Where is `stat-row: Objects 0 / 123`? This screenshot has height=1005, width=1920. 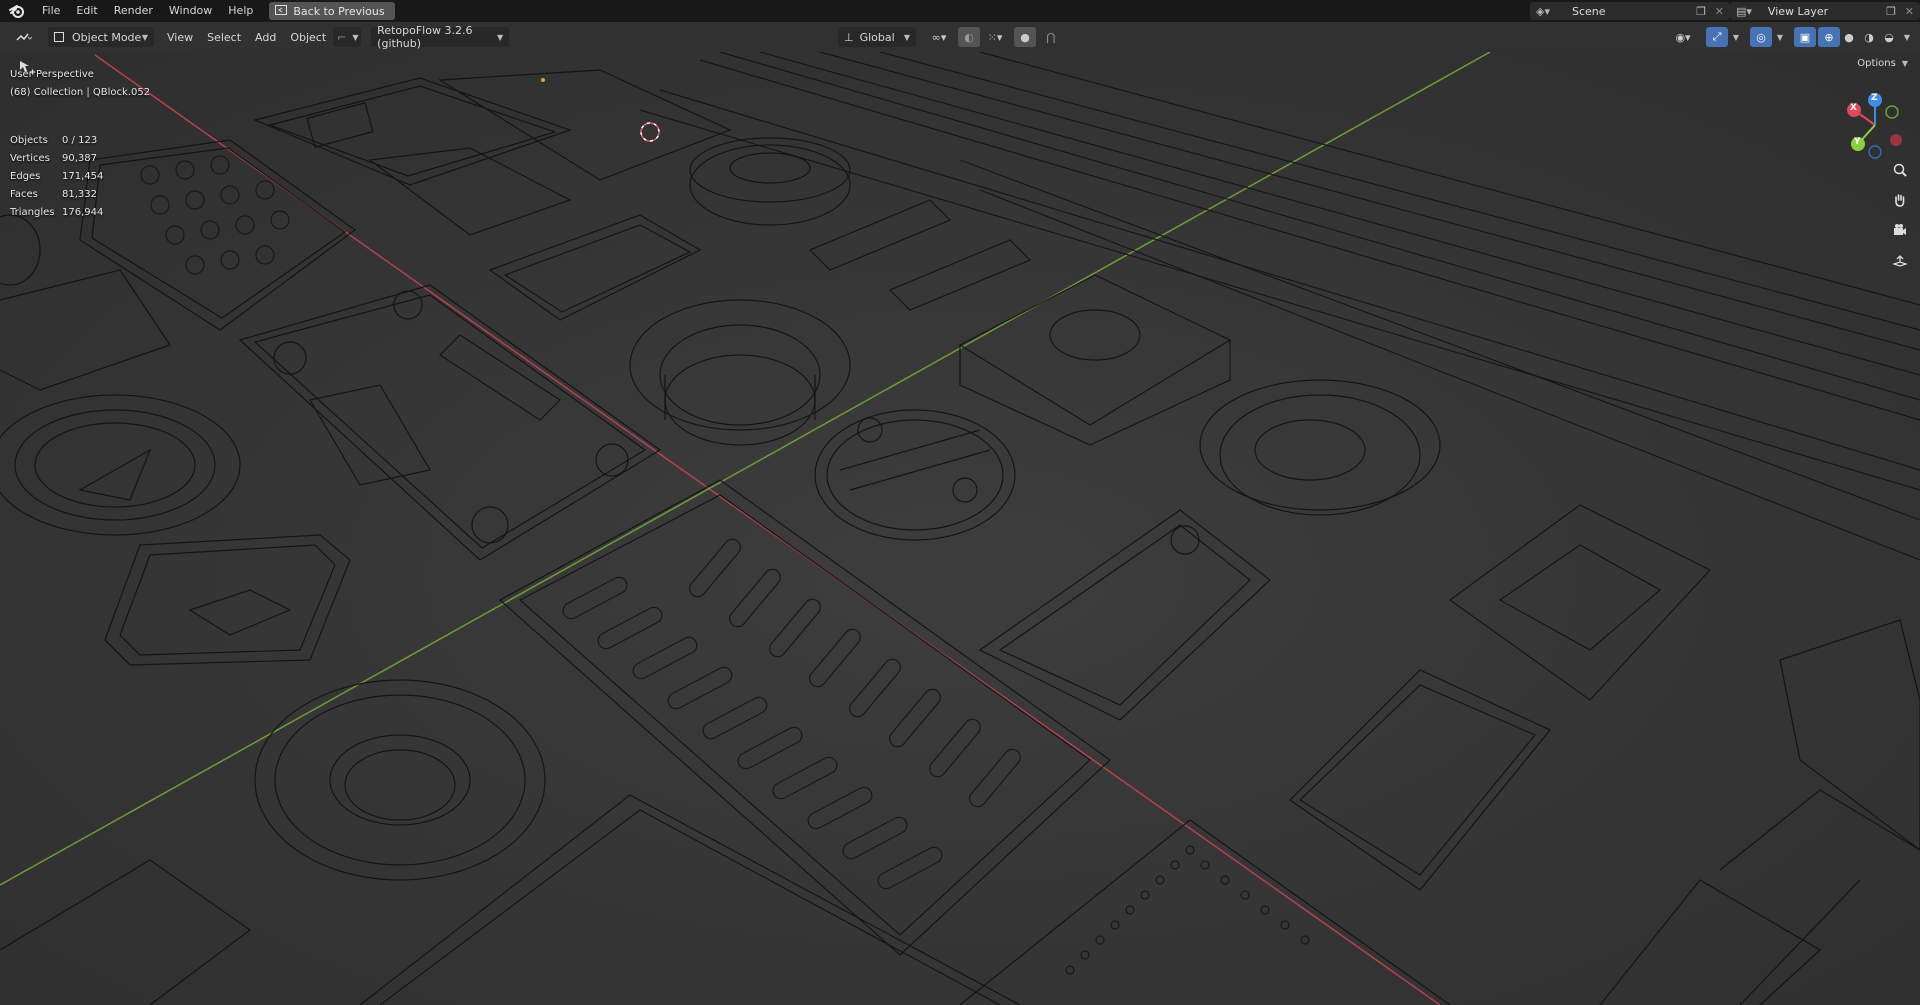 stat-row: Objects 0 / 123 is located at coordinates (54, 140).